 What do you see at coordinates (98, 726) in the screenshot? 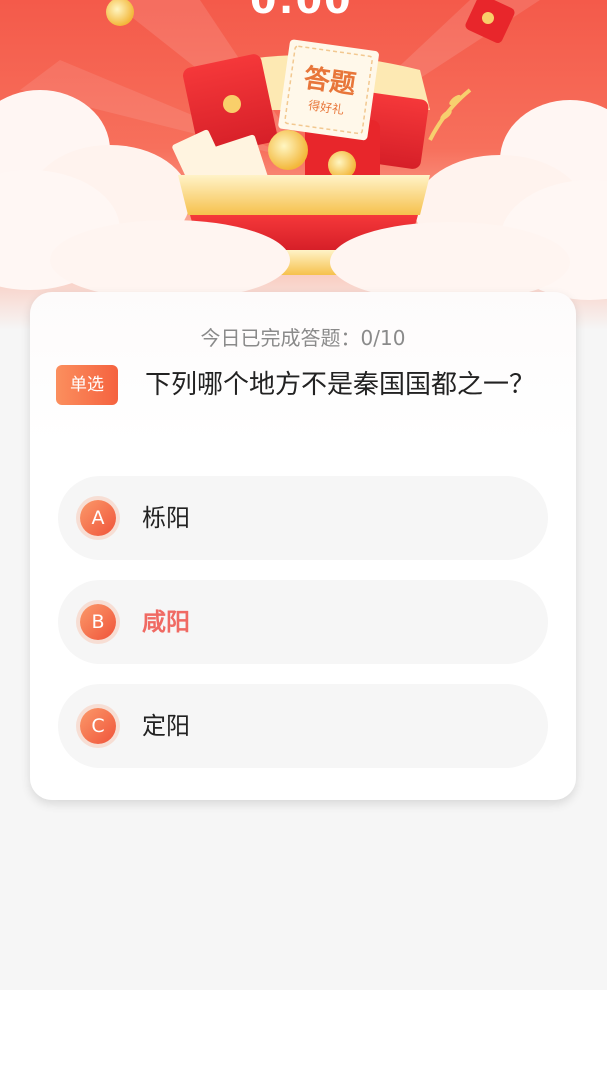
I see `option-c-letter: C` at bounding box center [98, 726].